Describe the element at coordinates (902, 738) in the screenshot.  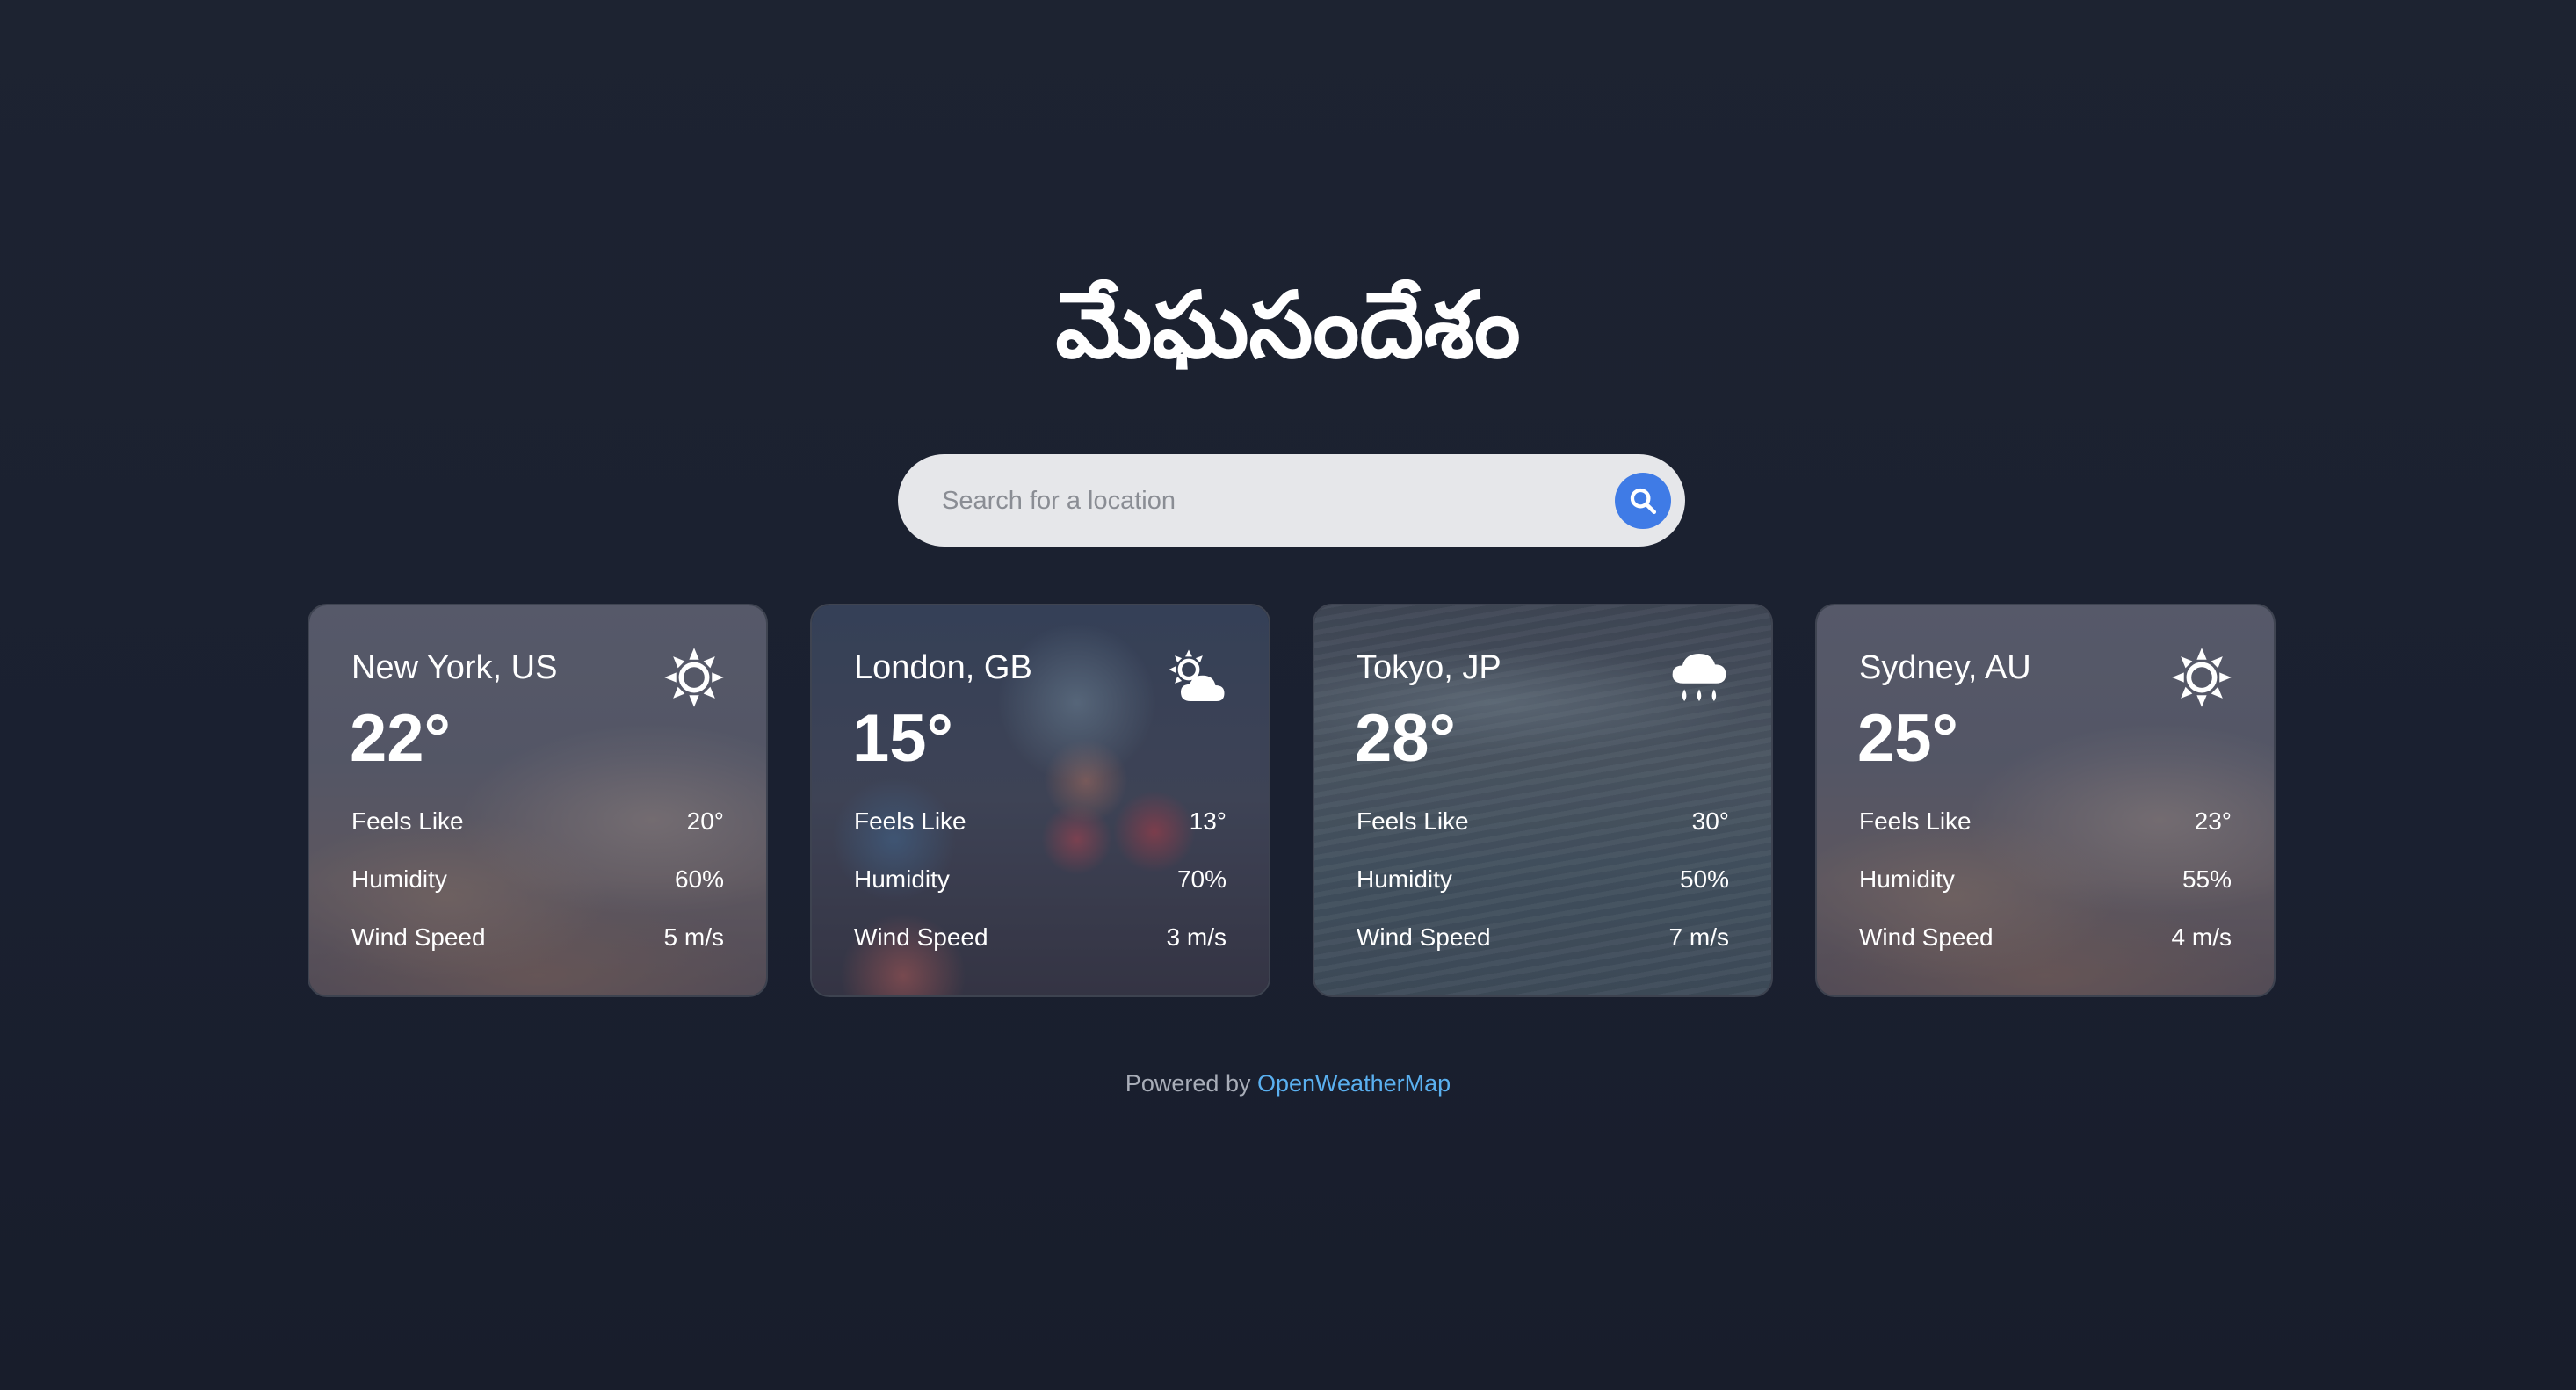
I see `temperature: 15°` at that location.